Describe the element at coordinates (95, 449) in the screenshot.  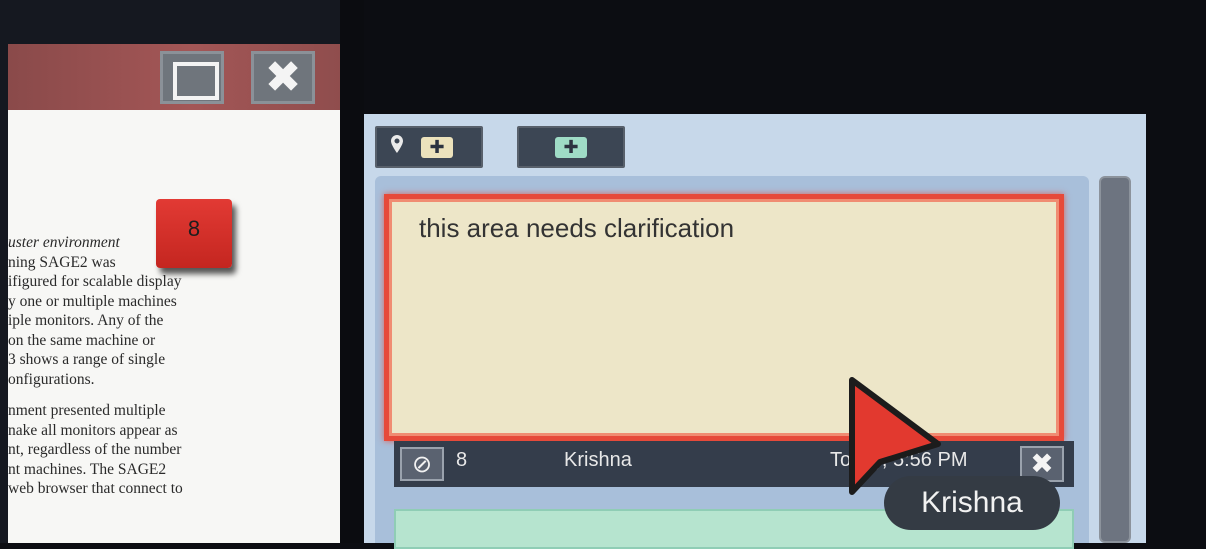
I see `pdf-text-line: nt, regardless of the number` at that location.